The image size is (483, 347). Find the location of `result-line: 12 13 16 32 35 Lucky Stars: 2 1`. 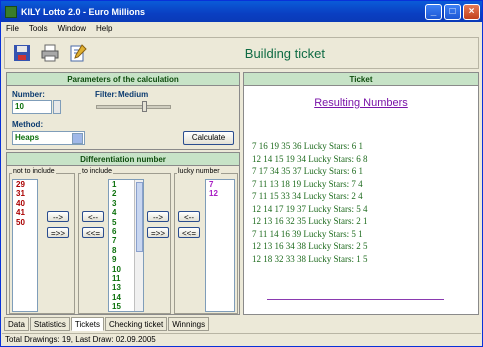

result-line: 12 13 16 32 35 Lucky Stars: 2 1 is located at coordinates (310, 221).